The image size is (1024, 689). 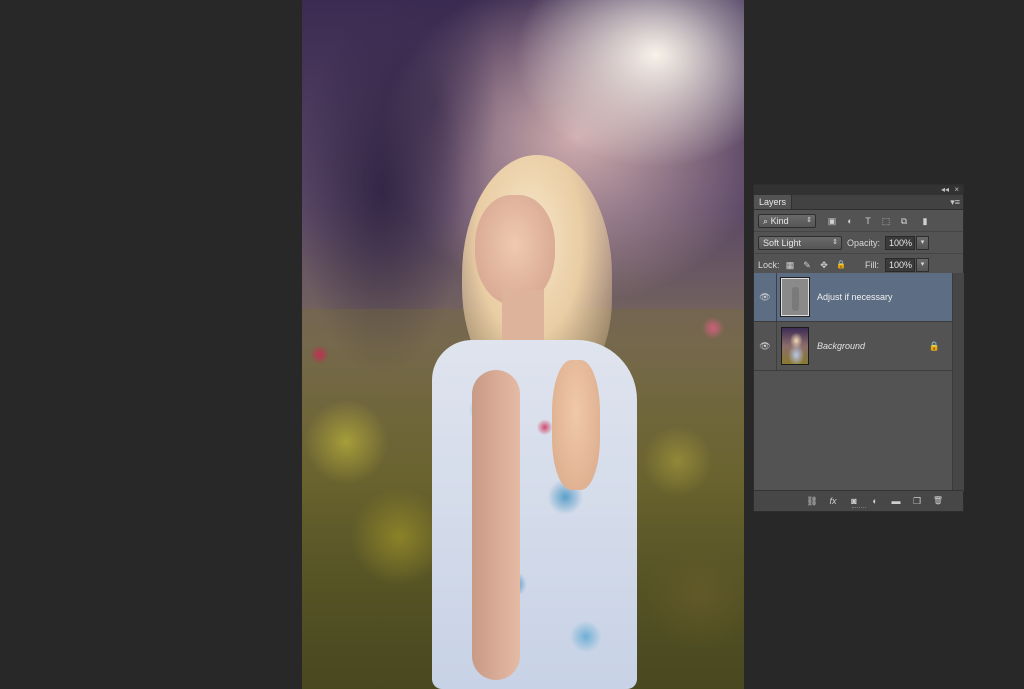 I want to click on fx-icon: fx, so click(x=833, y=501).